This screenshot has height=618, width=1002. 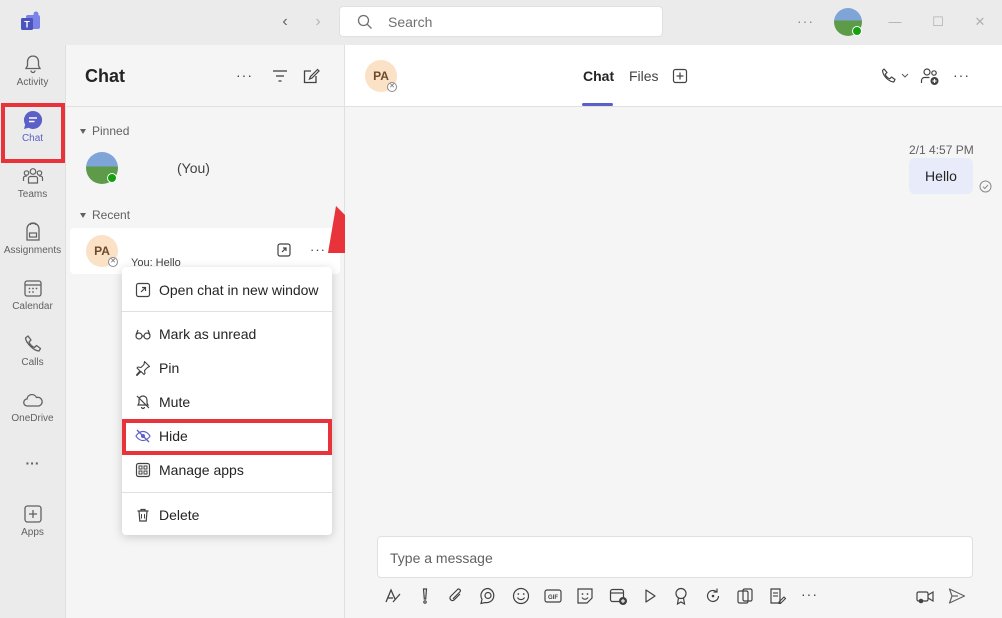 What do you see at coordinates (169, 368) in the screenshot?
I see `menu-item-label: Pin` at bounding box center [169, 368].